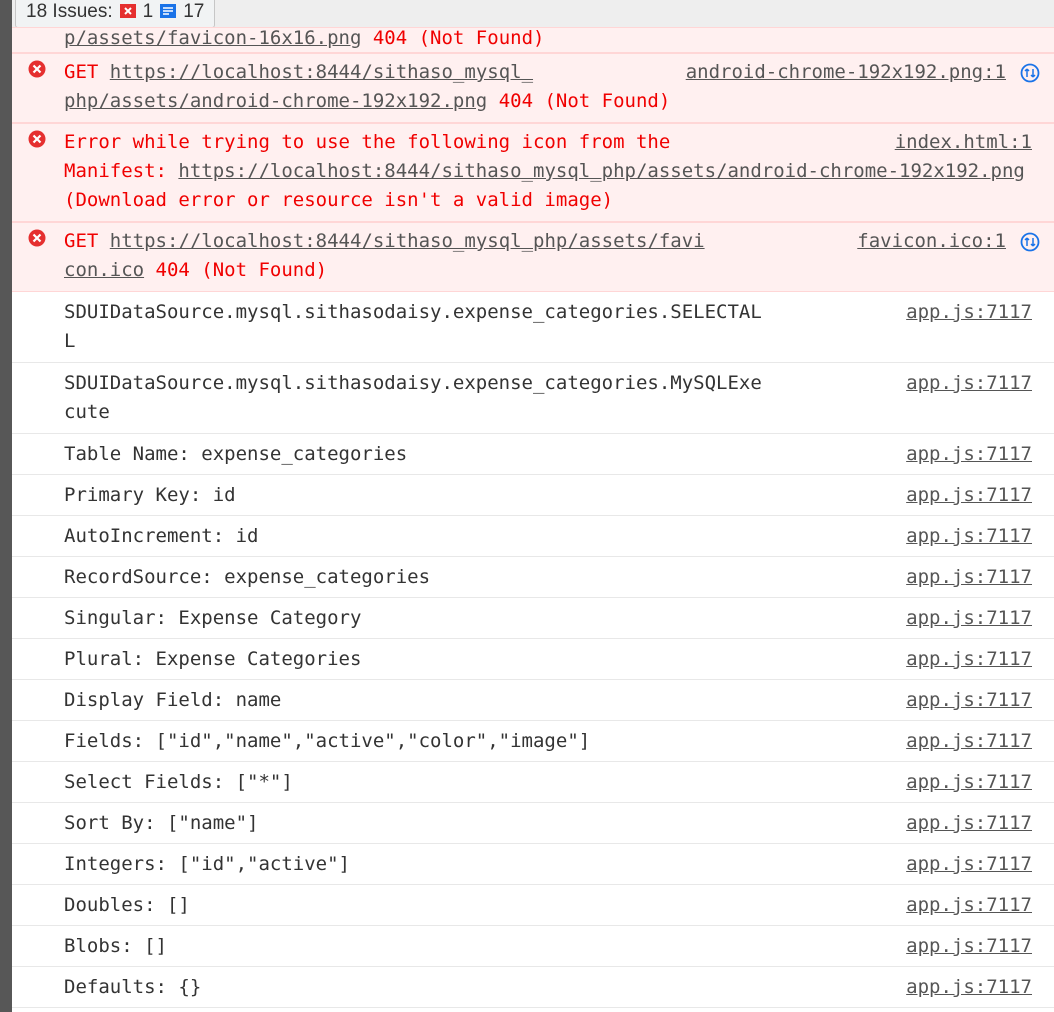 The width and height of the screenshot is (1054, 1012). I want to click on console-log-row: Primary Key: id app.js:7117, so click(533, 495).